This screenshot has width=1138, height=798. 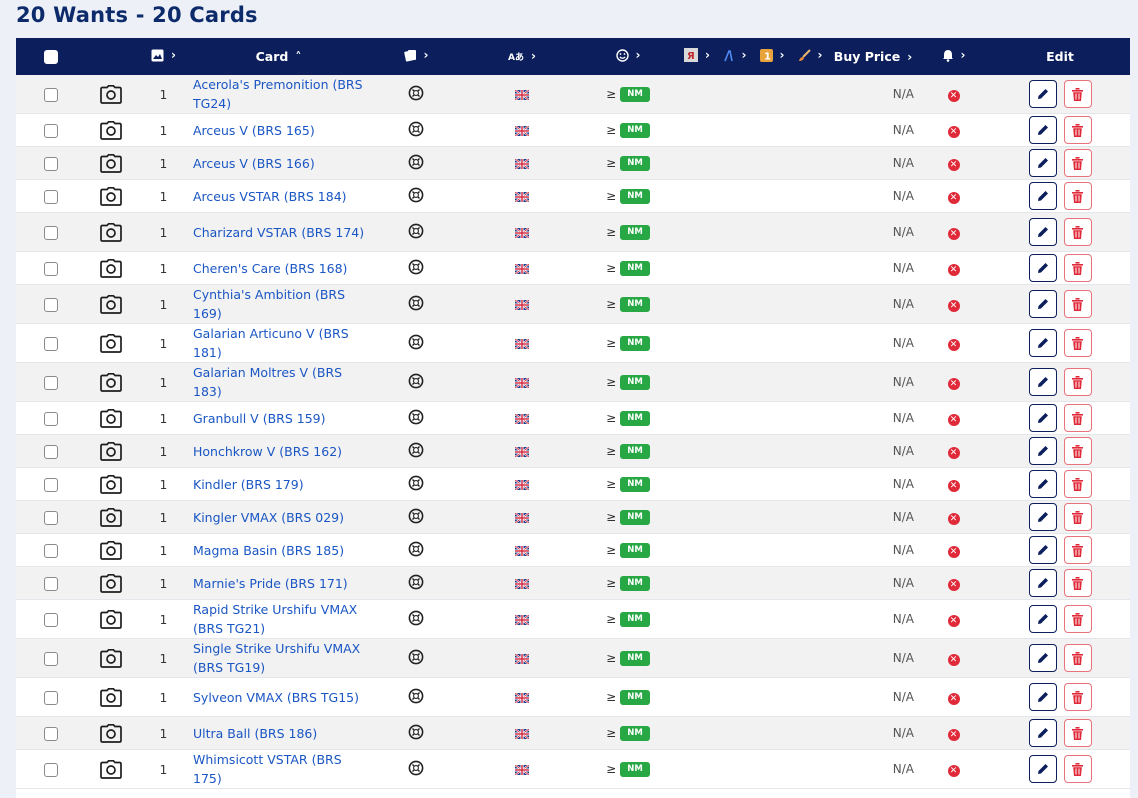 I want to click on card-link: Galarian Articuno V (BRS 181), so click(x=279, y=343).